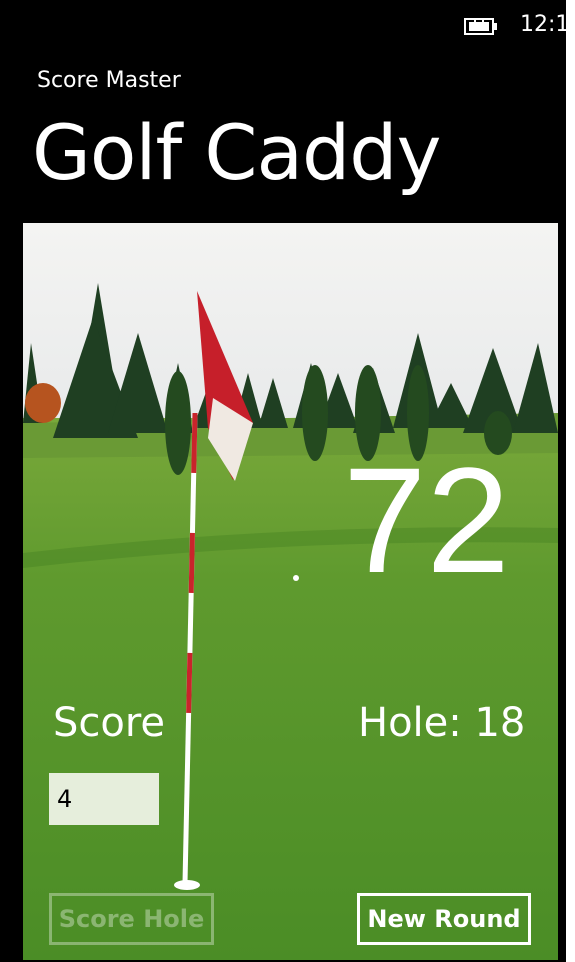 This screenshot has height=962, width=575. What do you see at coordinates (109, 80) in the screenshot?
I see `app-name: Score Master` at bounding box center [109, 80].